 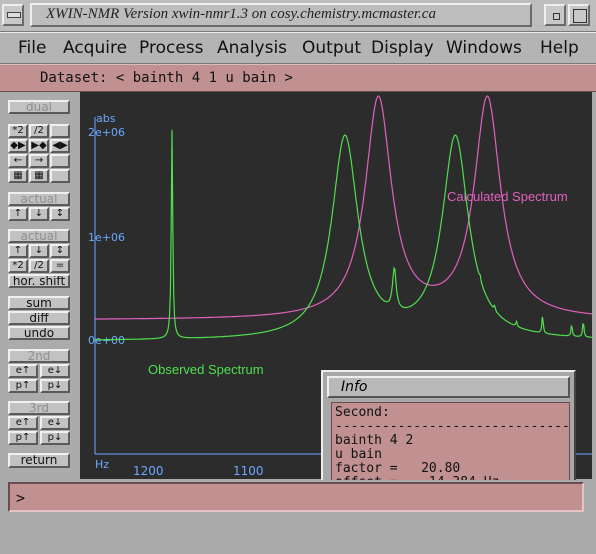 What do you see at coordinates (60, 214) in the screenshot?
I see `actual1-updown-button: ↕` at bounding box center [60, 214].